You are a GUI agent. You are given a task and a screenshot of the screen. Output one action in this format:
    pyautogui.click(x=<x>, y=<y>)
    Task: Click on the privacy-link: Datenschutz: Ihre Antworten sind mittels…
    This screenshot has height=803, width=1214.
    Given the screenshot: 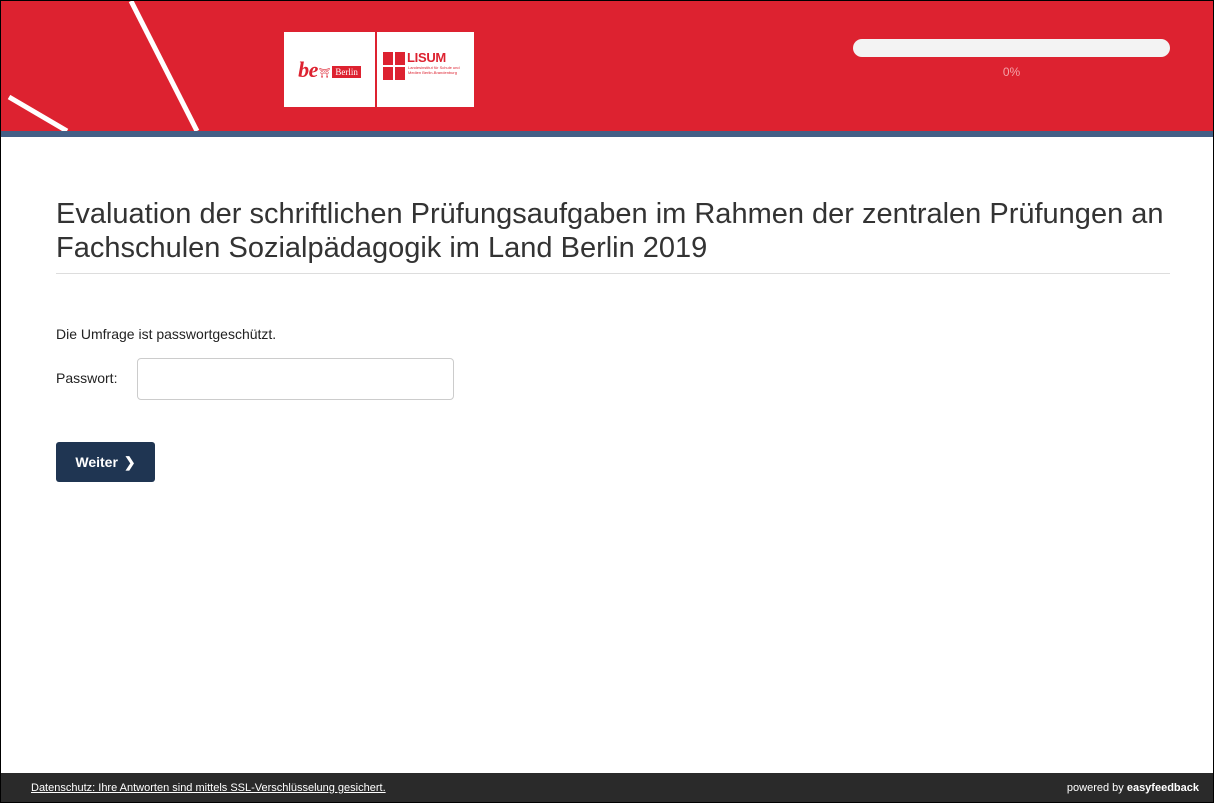 What is the action you would take?
    pyautogui.click(x=208, y=788)
    